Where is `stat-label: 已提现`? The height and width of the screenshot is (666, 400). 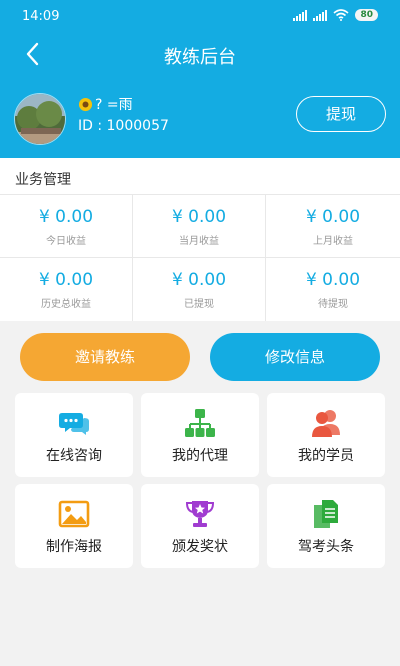
stat-label: 已提现 is located at coordinates (199, 304).